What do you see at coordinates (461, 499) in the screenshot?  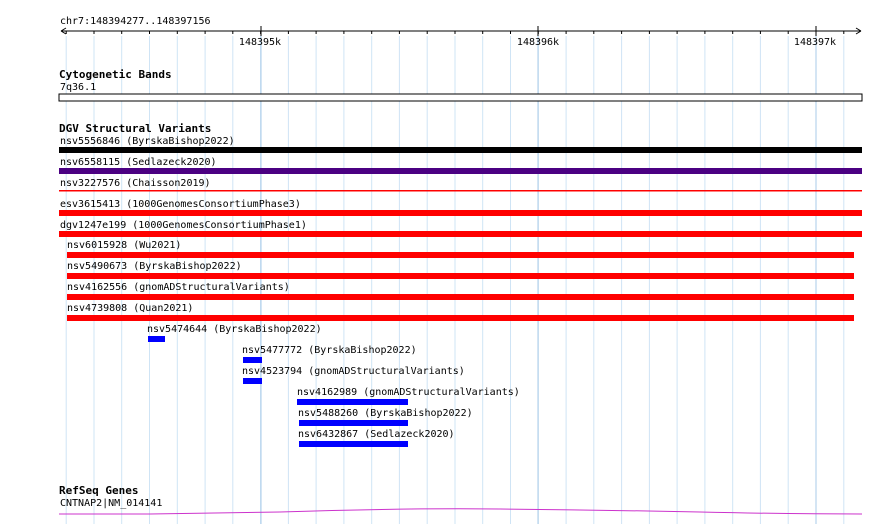 I see `refseq-track: RefSeq Genes CNTNAP2|NM_014141` at bounding box center [461, 499].